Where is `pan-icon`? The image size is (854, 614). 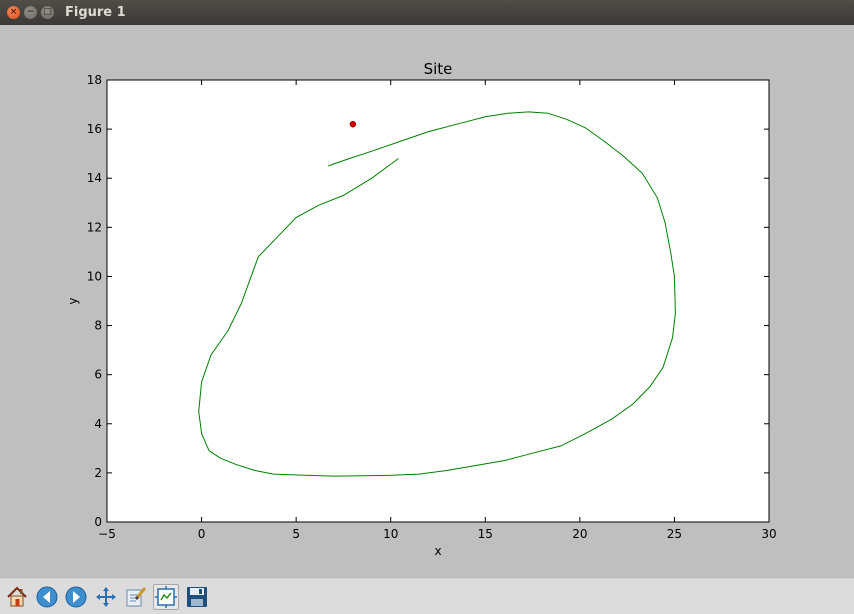
pan-icon is located at coordinates (106, 597).